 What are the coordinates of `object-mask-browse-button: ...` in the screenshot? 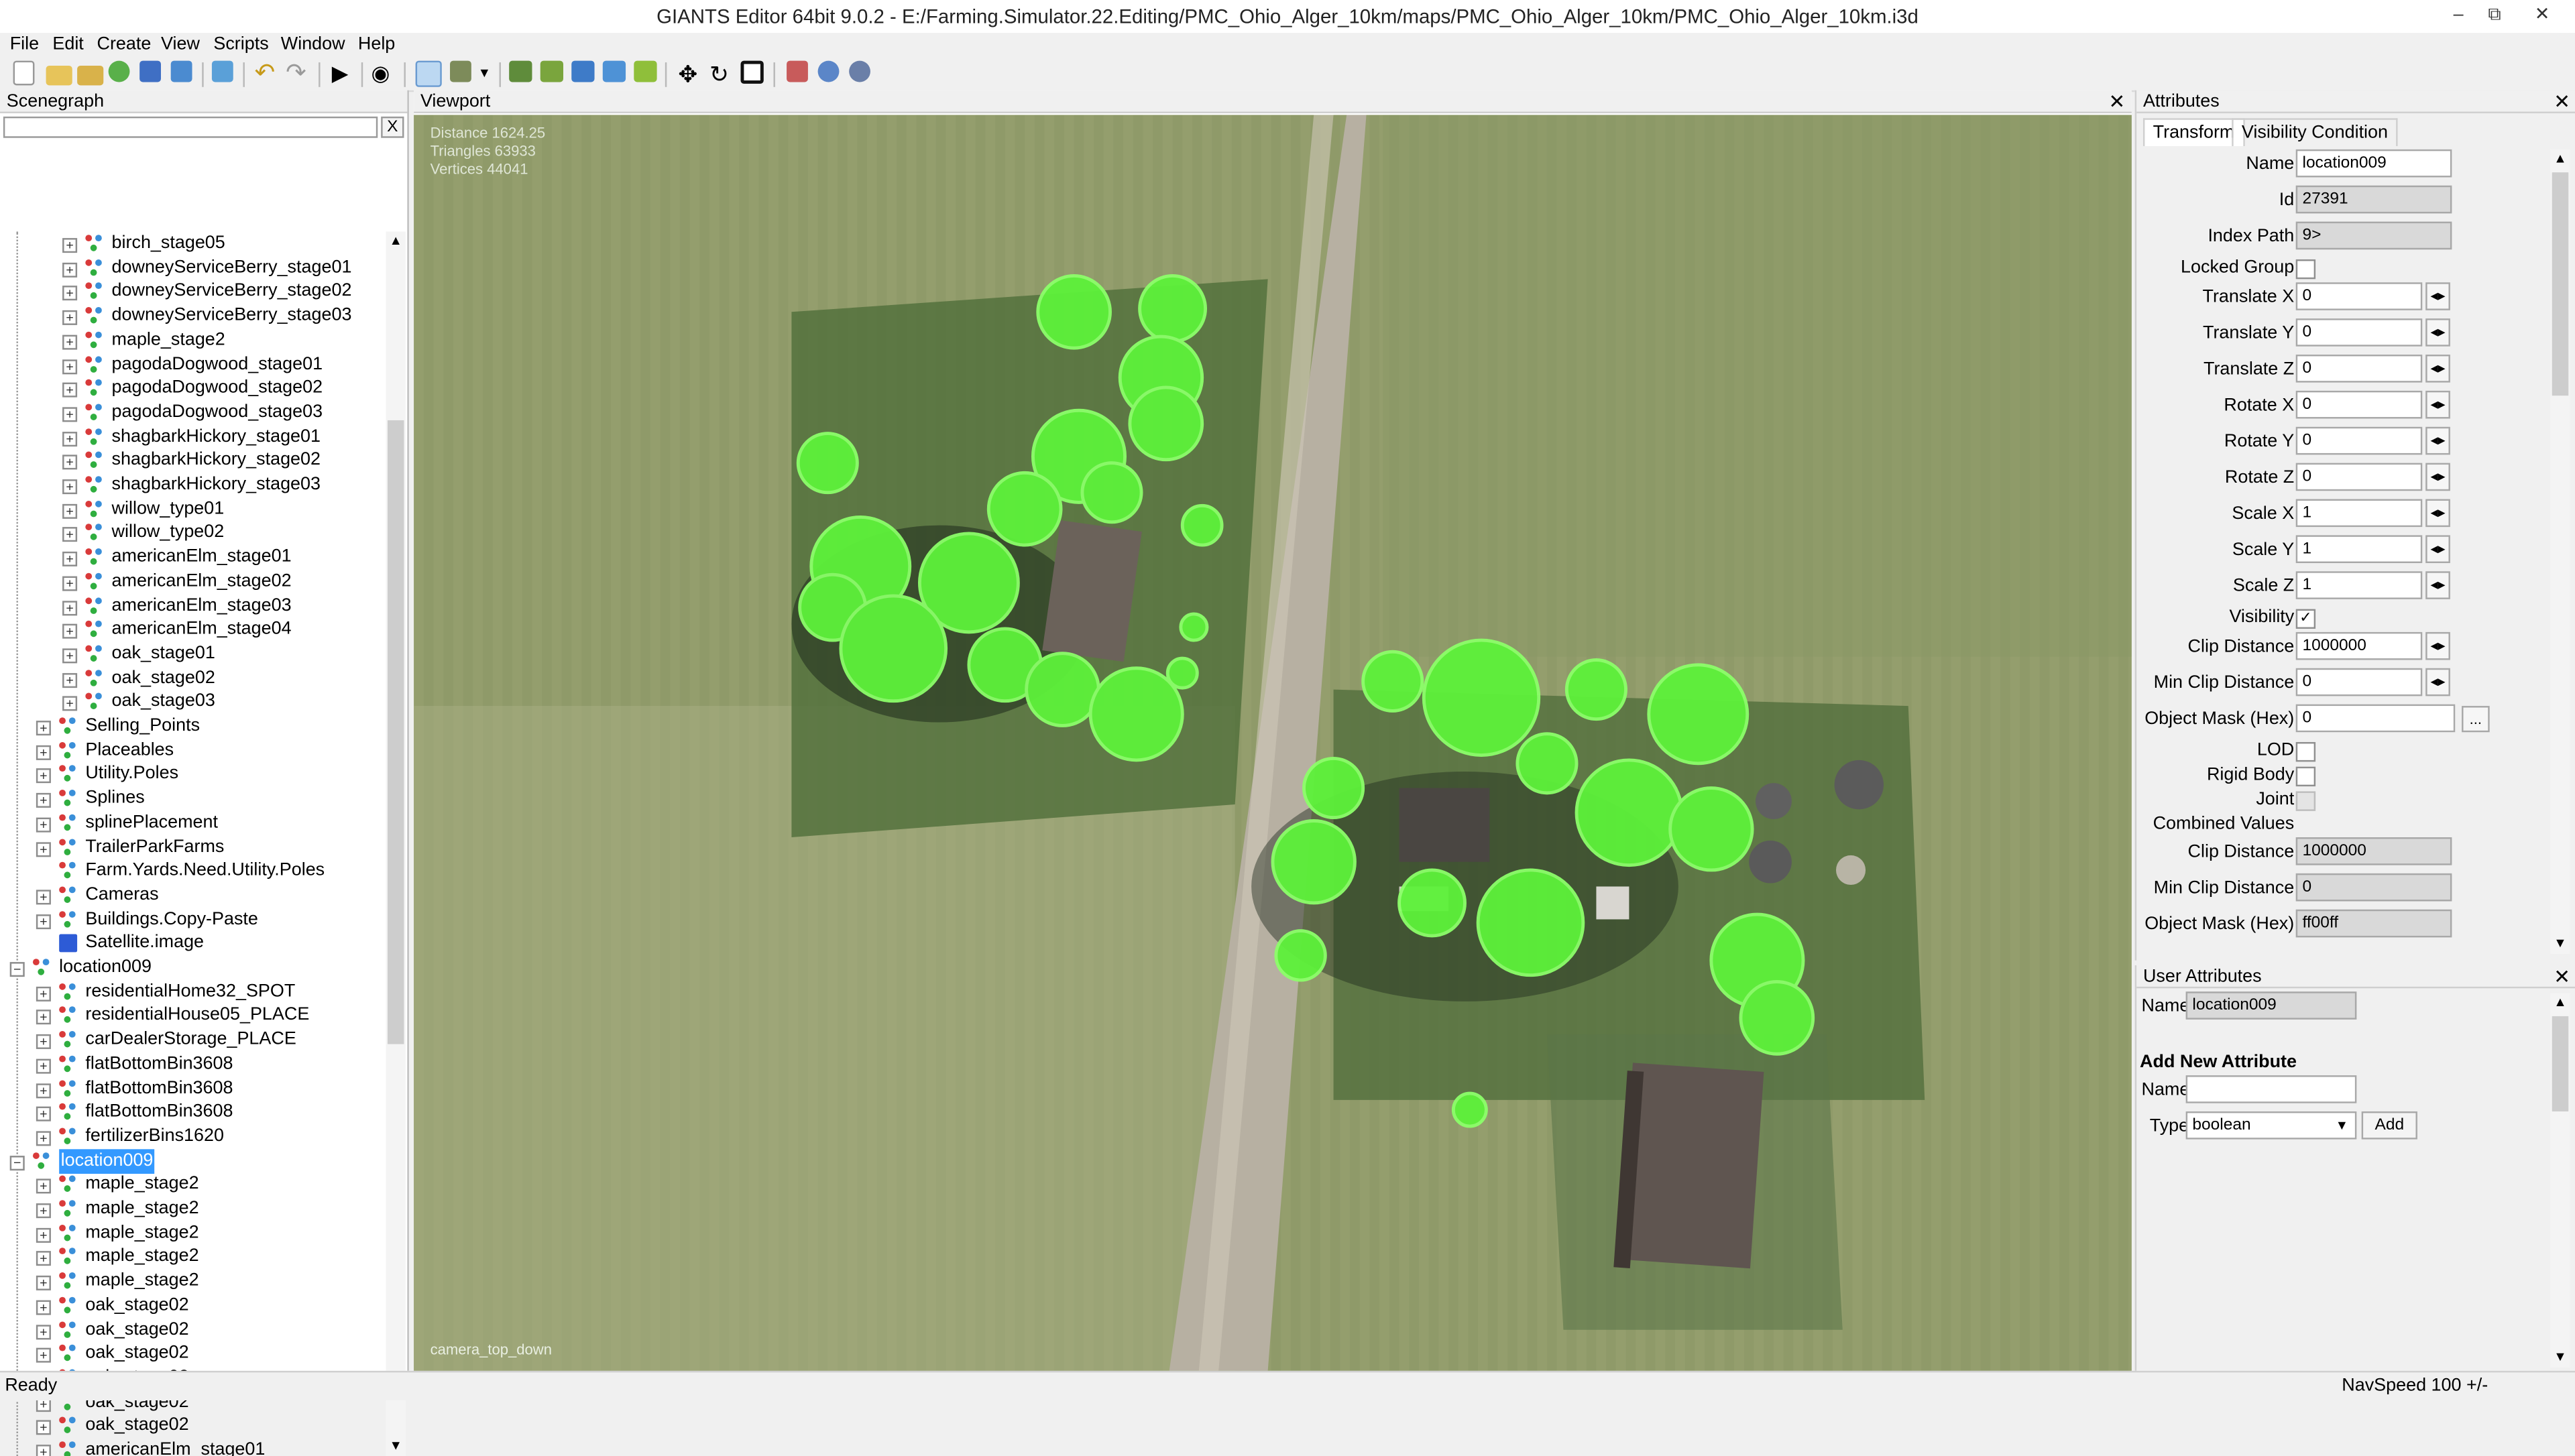 It's located at (2476, 719).